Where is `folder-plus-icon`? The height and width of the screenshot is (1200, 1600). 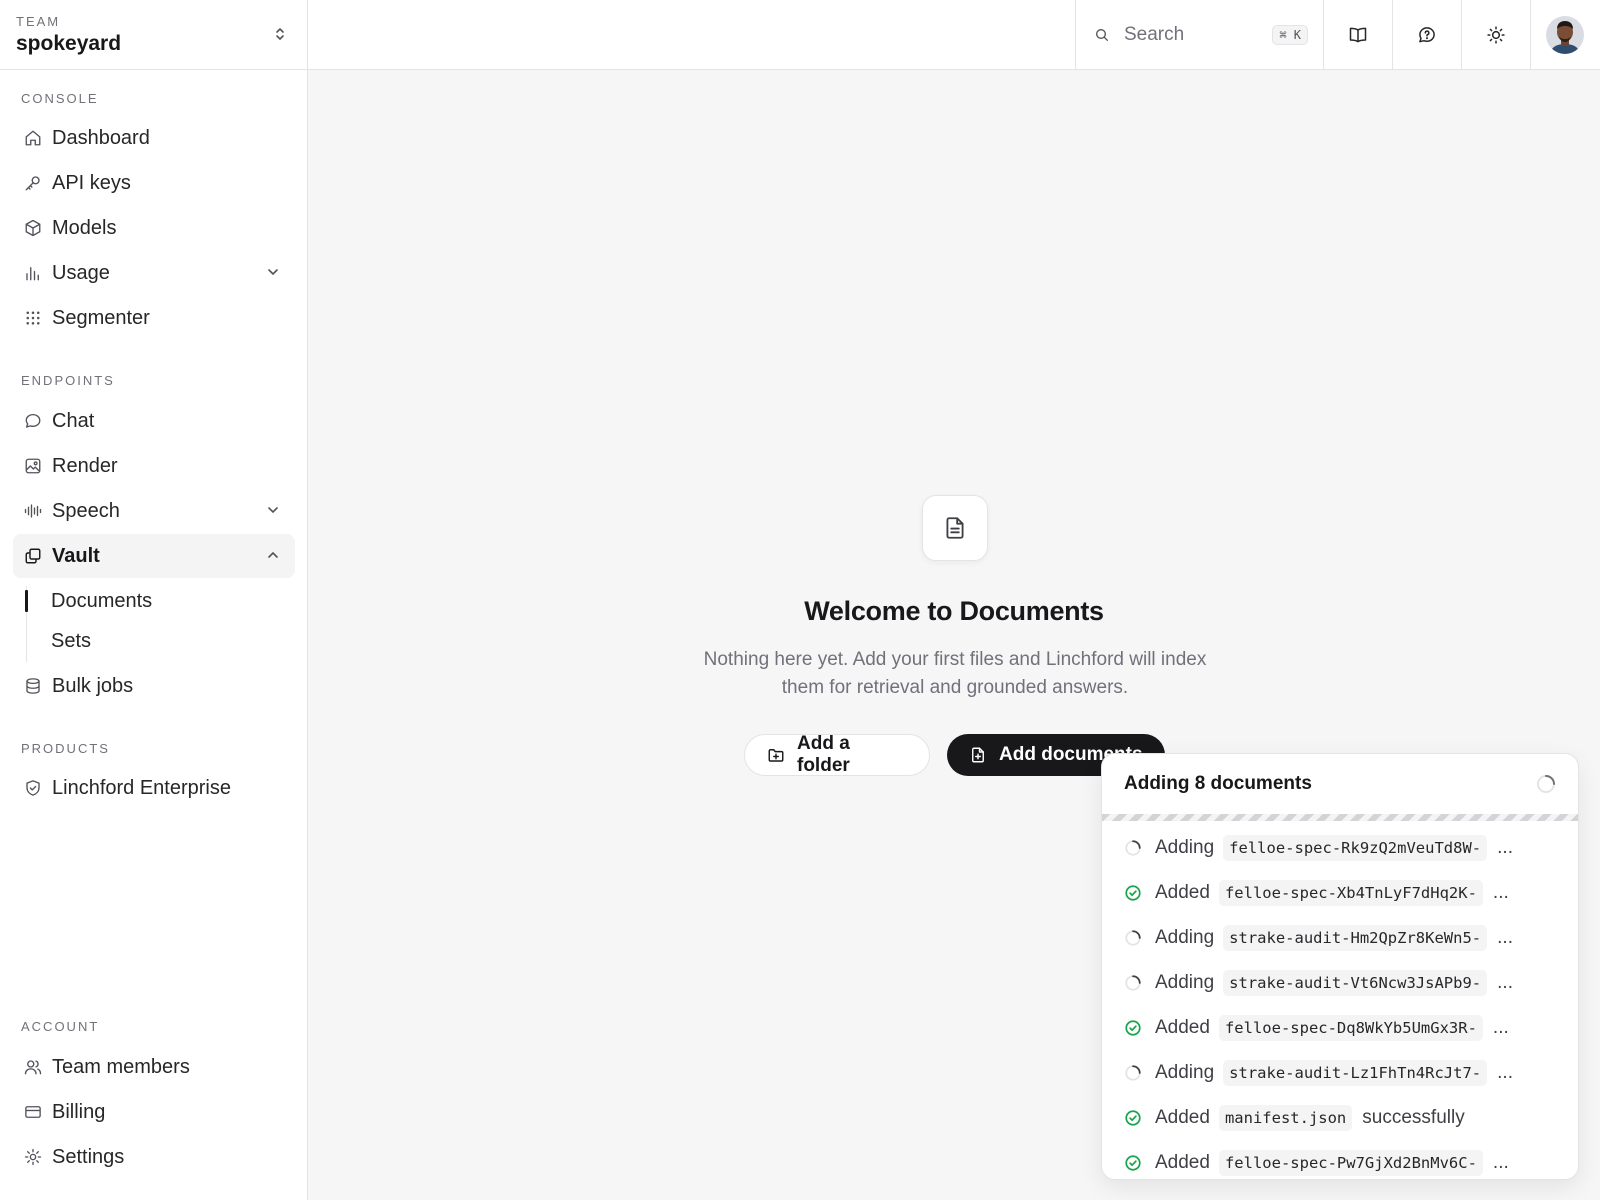
folder-plus-icon is located at coordinates (776, 755).